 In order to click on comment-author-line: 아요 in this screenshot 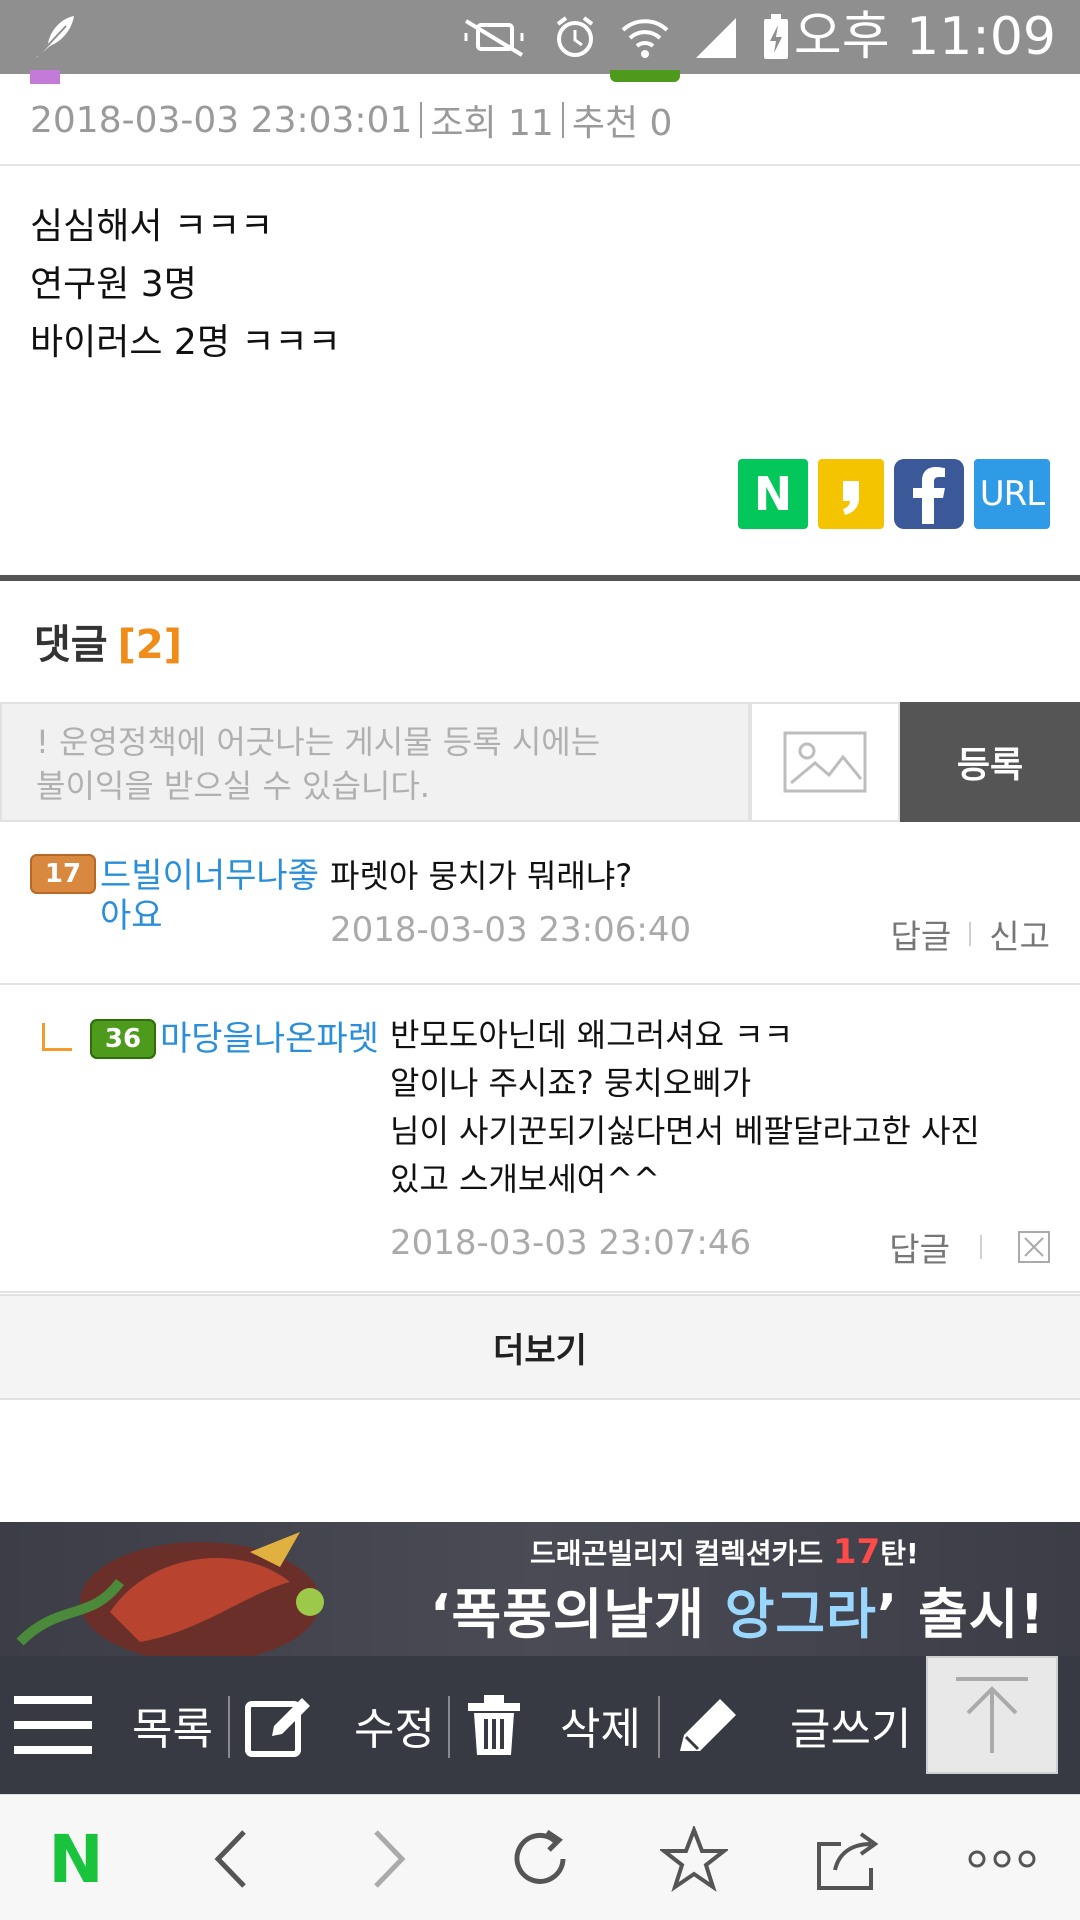, I will do `click(131, 916)`.